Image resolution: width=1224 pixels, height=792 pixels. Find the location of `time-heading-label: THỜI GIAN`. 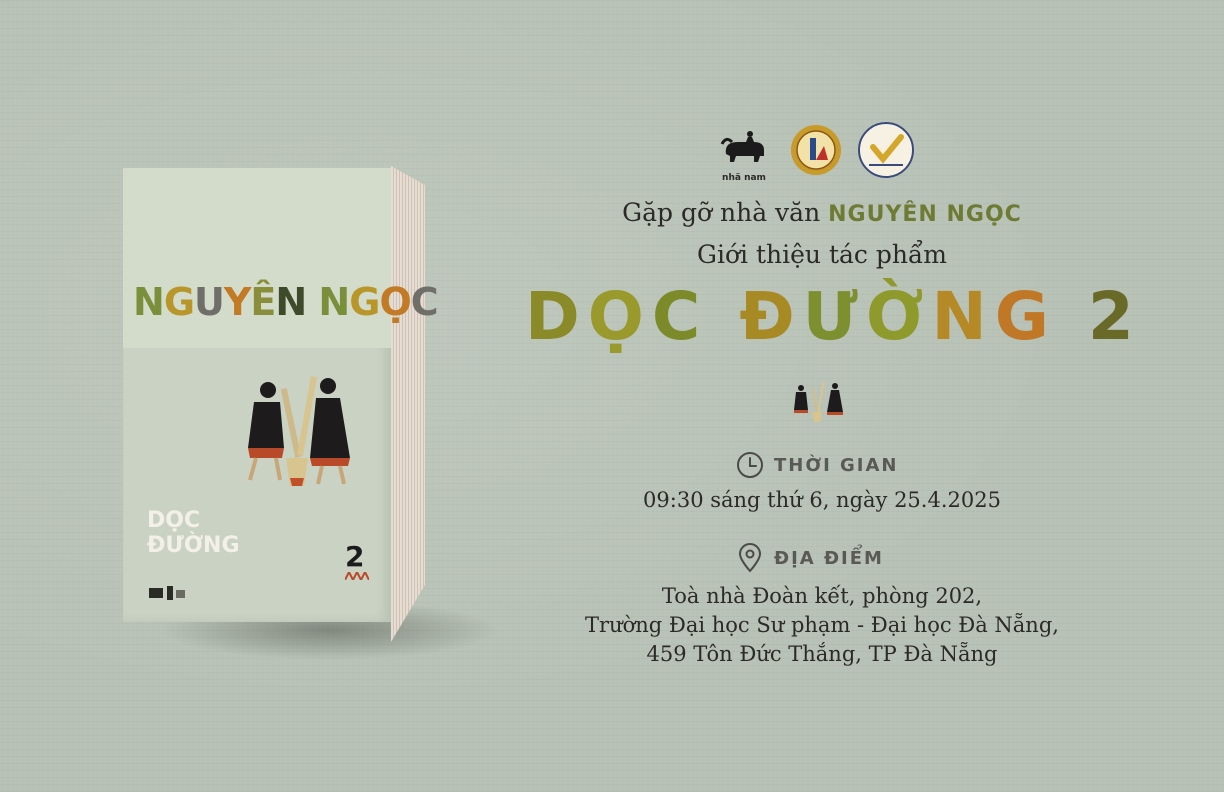

time-heading-label: THỜI GIAN is located at coordinates (836, 465).